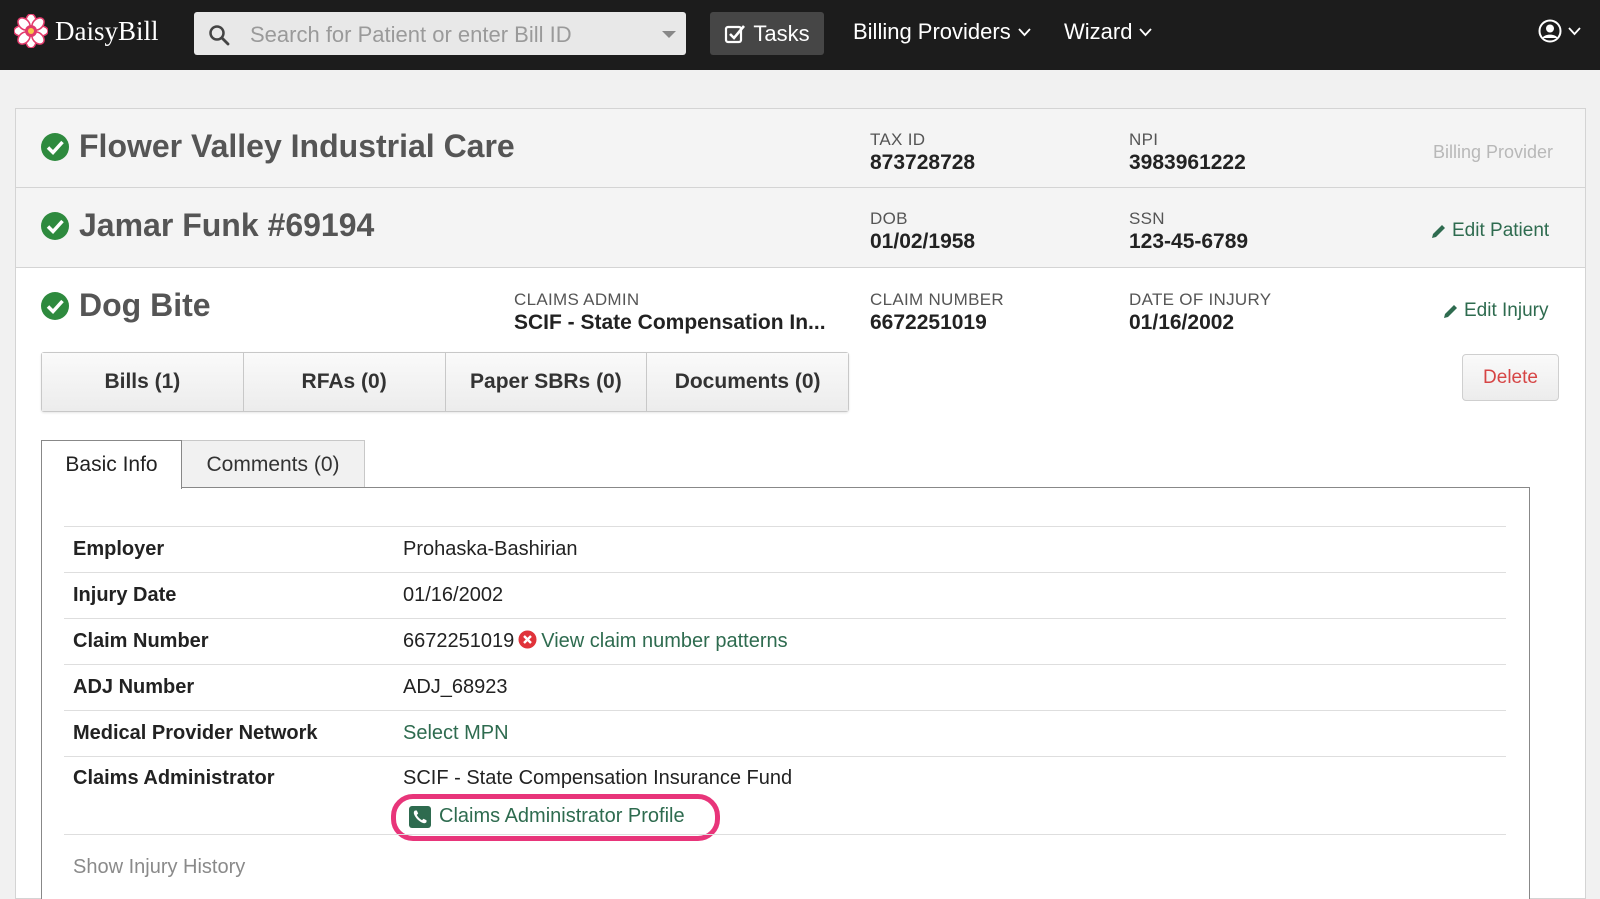 This screenshot has width=1600, height=899. I want to click on injury-title: Dog Bite, so click(125, 305).